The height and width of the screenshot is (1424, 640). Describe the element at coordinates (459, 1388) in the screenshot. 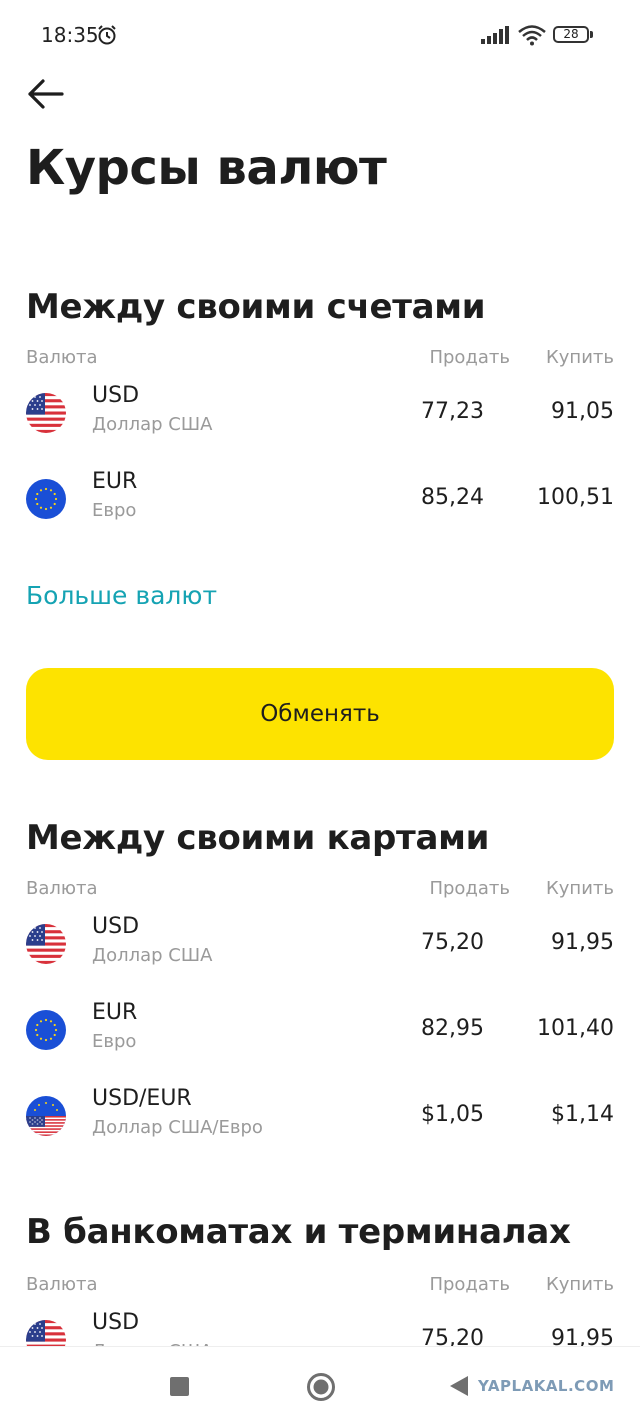

I see `nav-back-icon` at that location.